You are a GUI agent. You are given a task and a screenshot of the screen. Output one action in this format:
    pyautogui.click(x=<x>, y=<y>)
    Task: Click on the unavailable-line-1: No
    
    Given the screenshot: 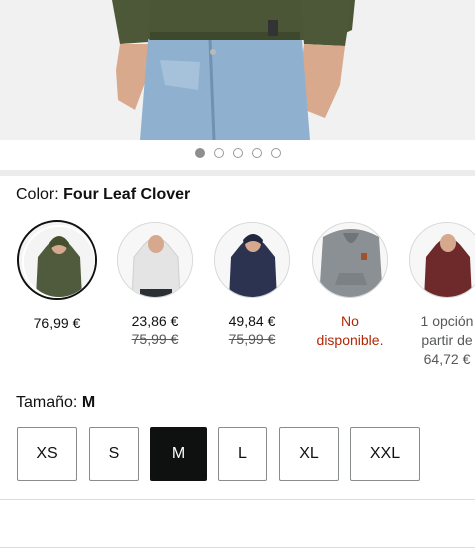 What is the action you would take?
    pyautogui.click(x=350, y=321)
    